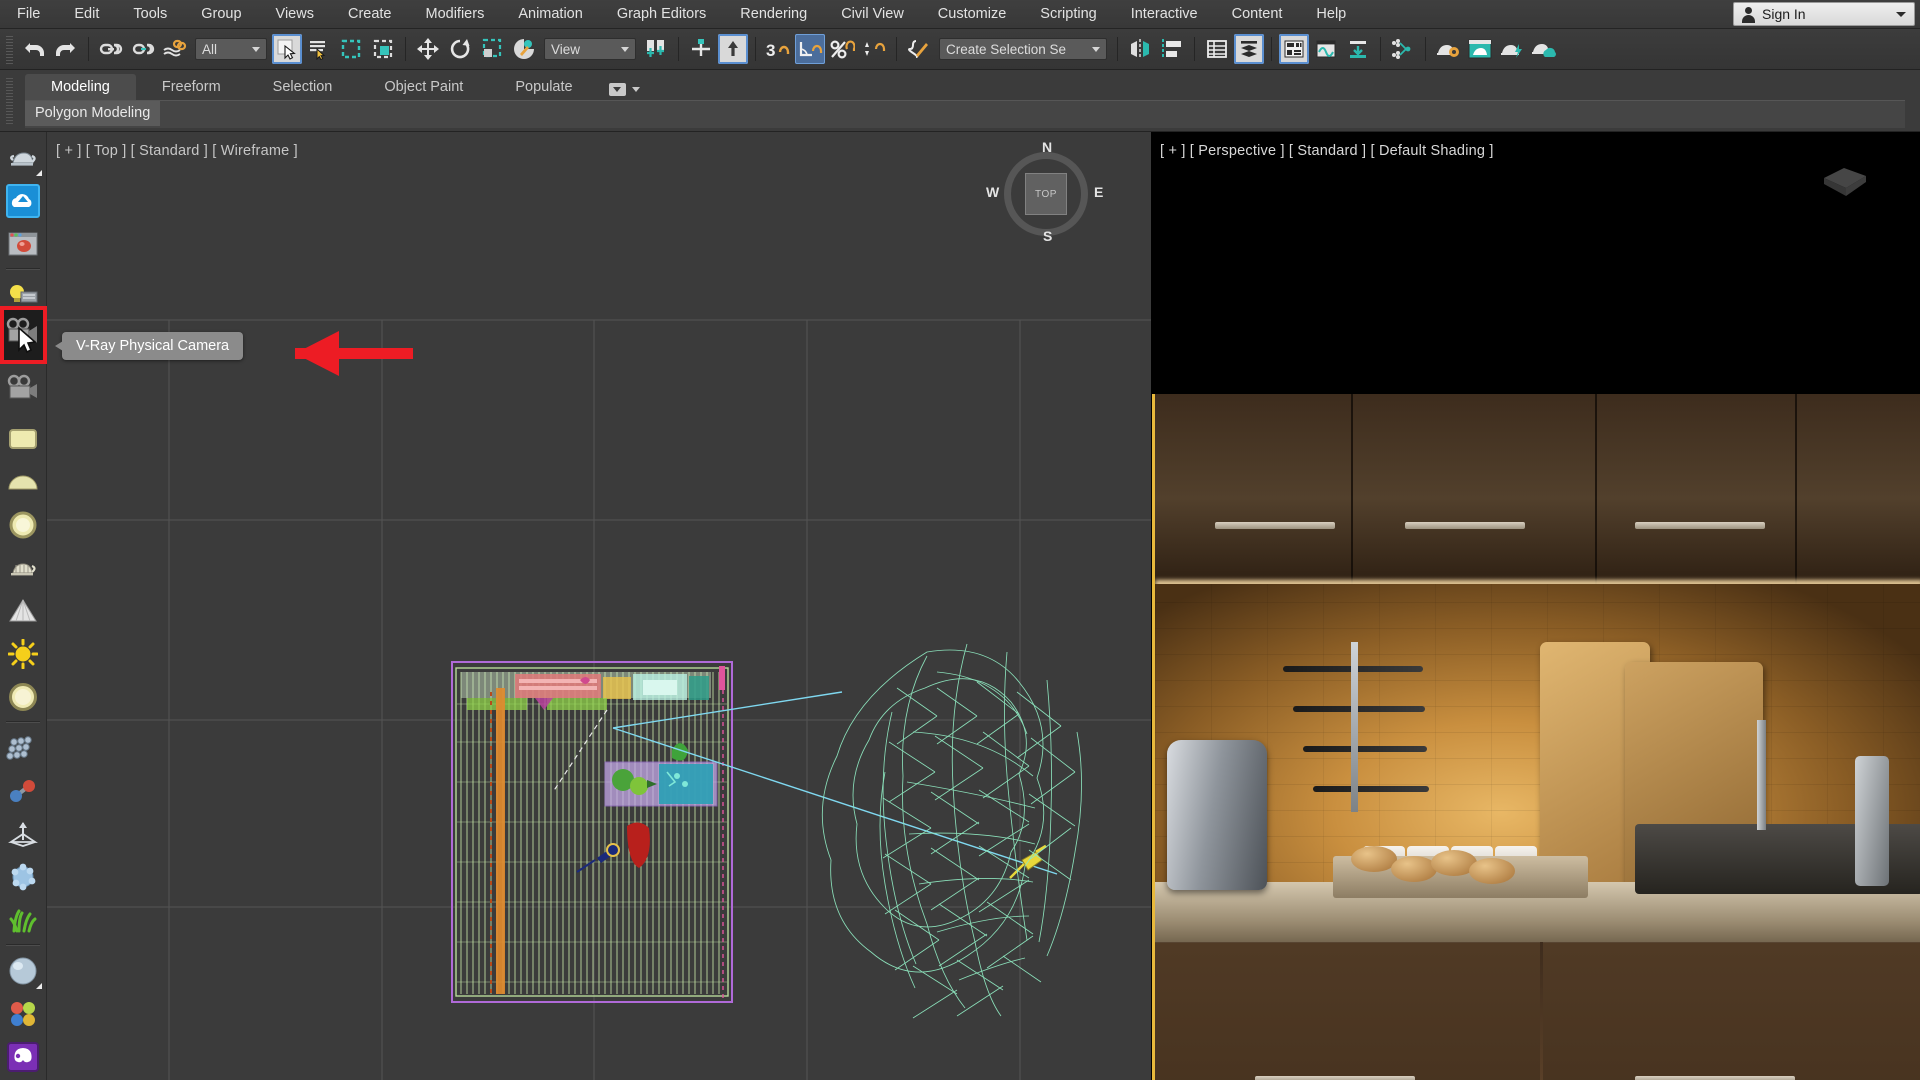  I want to click on vray-physical-camera-button, so click(23, 387).